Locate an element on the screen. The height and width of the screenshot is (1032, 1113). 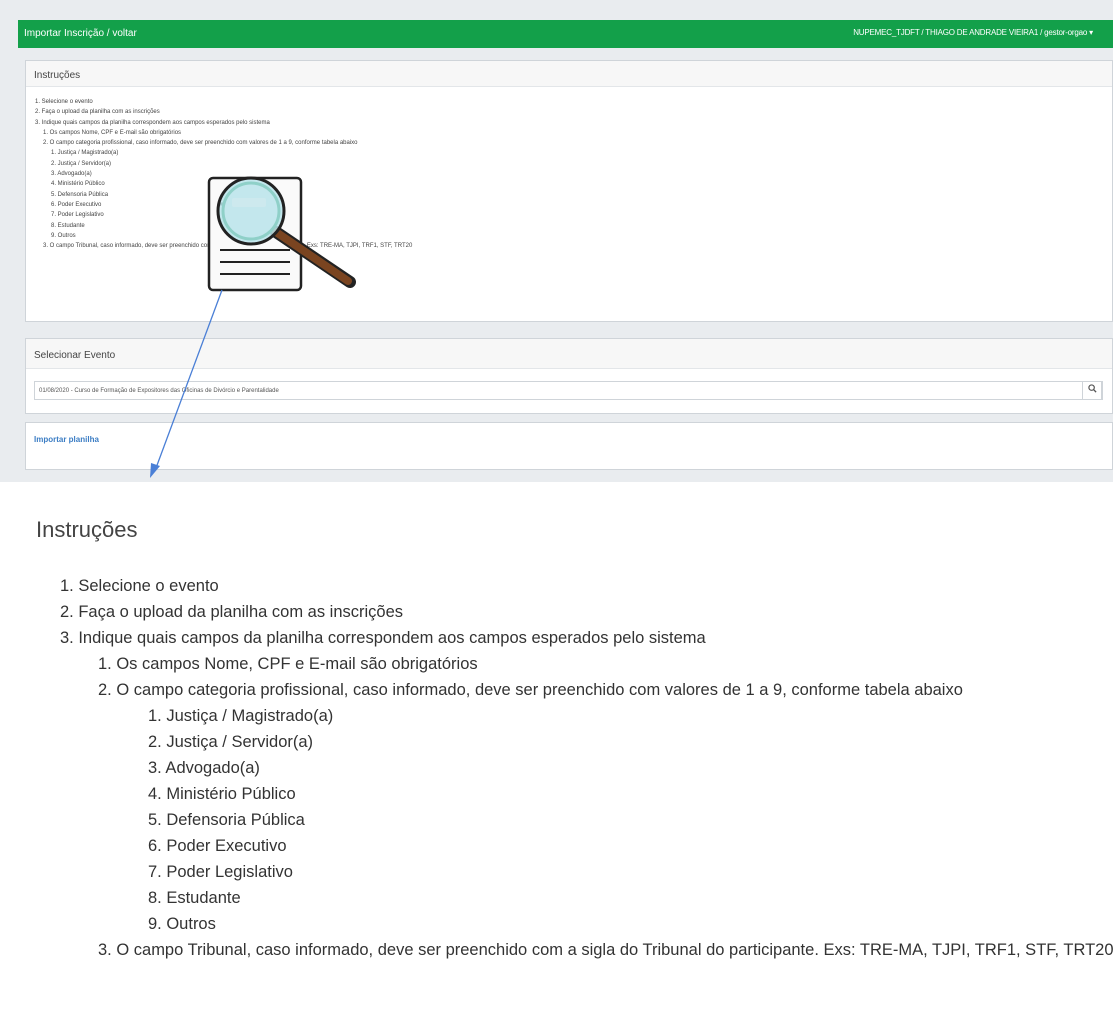
instruction-item: 2. Justiça / Servidor(a) is located at coordinates (231, 742).